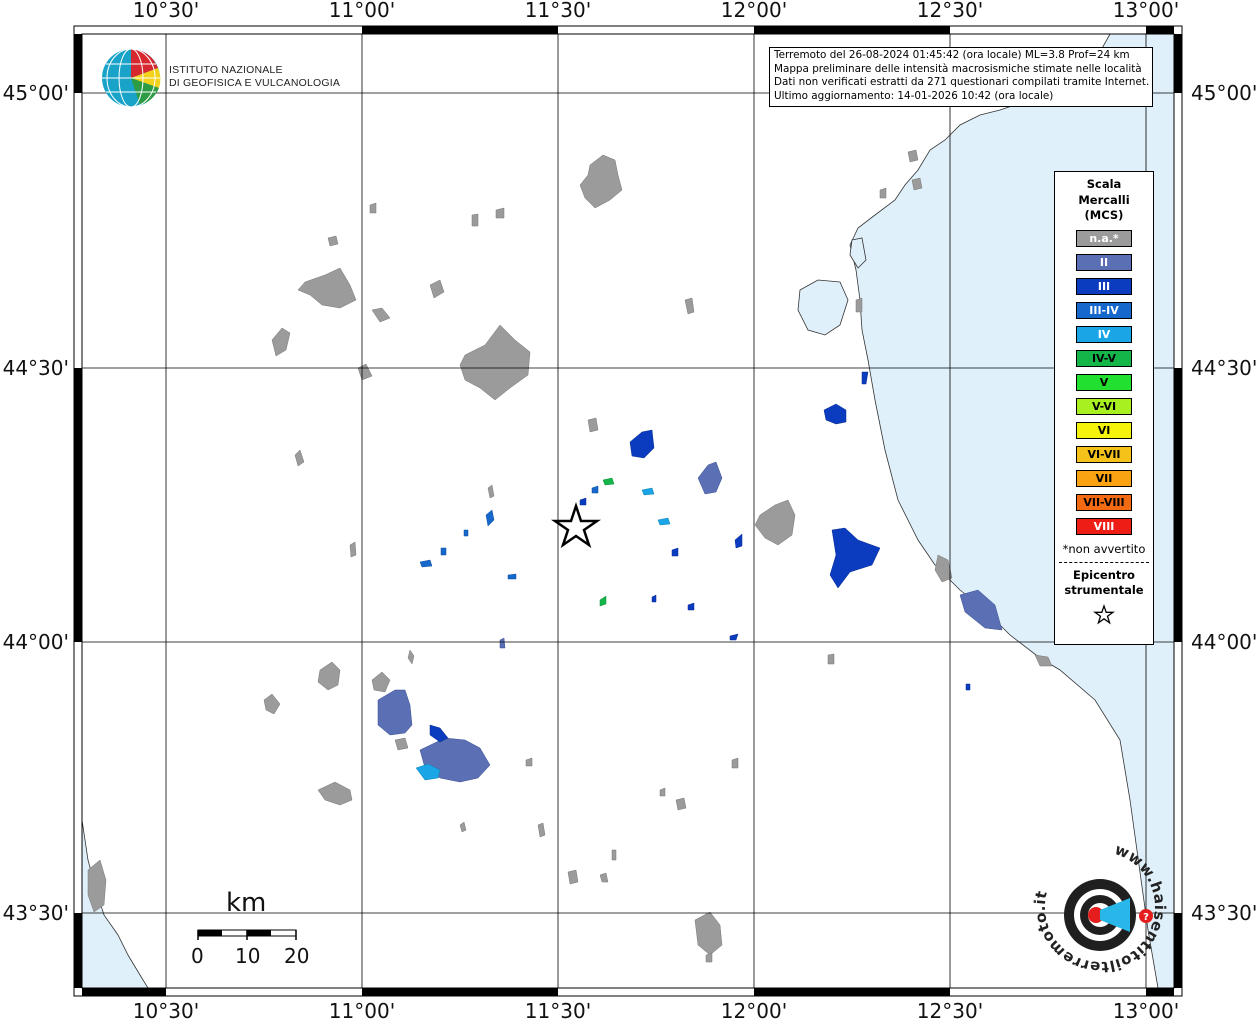 This screenshot has height=1024, width=1256. What do you see at coordinates (395, 712) in the screenshot?
I see `locality-ii-mugello` at bounding box center [395, 712].